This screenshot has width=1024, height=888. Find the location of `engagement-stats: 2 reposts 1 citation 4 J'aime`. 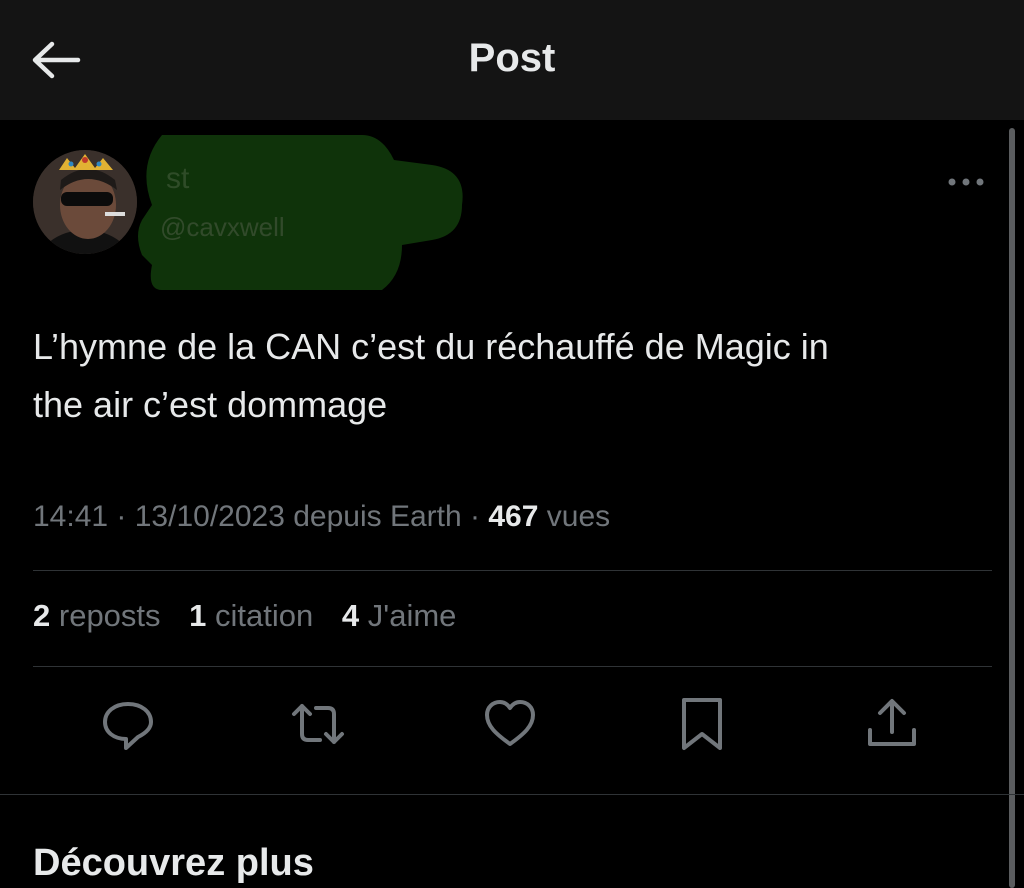

engagement-stats: 2 reposts 1 citation 4 J'aime is located at coordinates (254, 616).